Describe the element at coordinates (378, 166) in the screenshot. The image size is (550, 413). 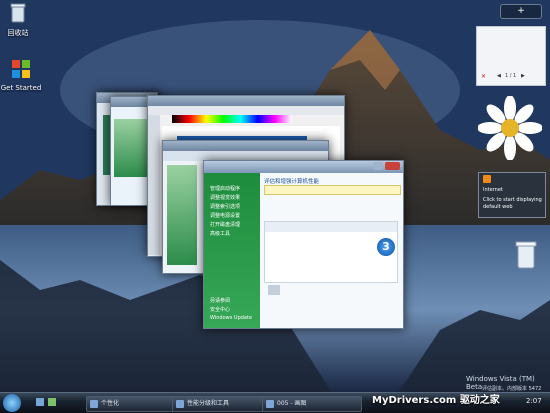
I see `minimize-button` at that location.